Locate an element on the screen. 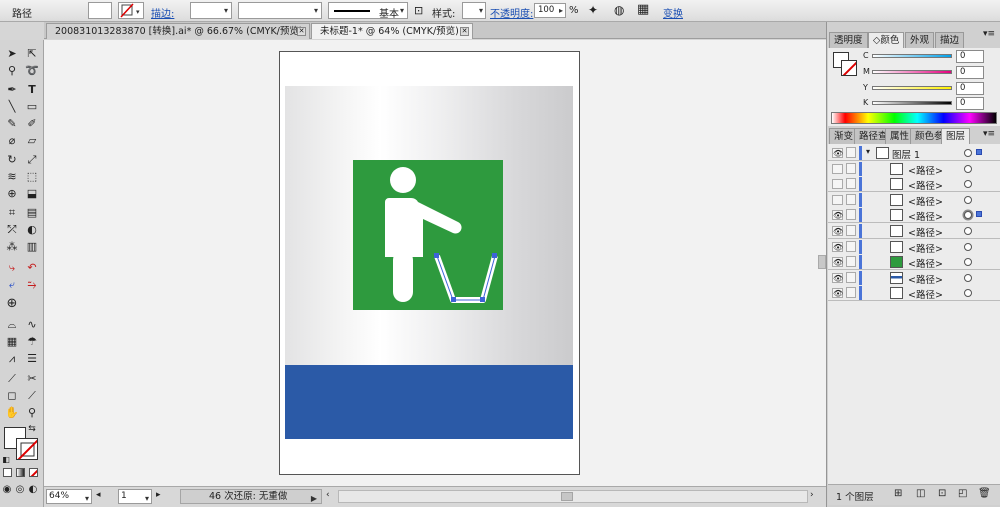  stroke-link: 描边: is located at coordinates (162, 12).